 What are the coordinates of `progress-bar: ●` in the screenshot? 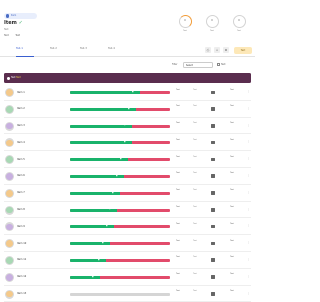 It's located at (120, 143).